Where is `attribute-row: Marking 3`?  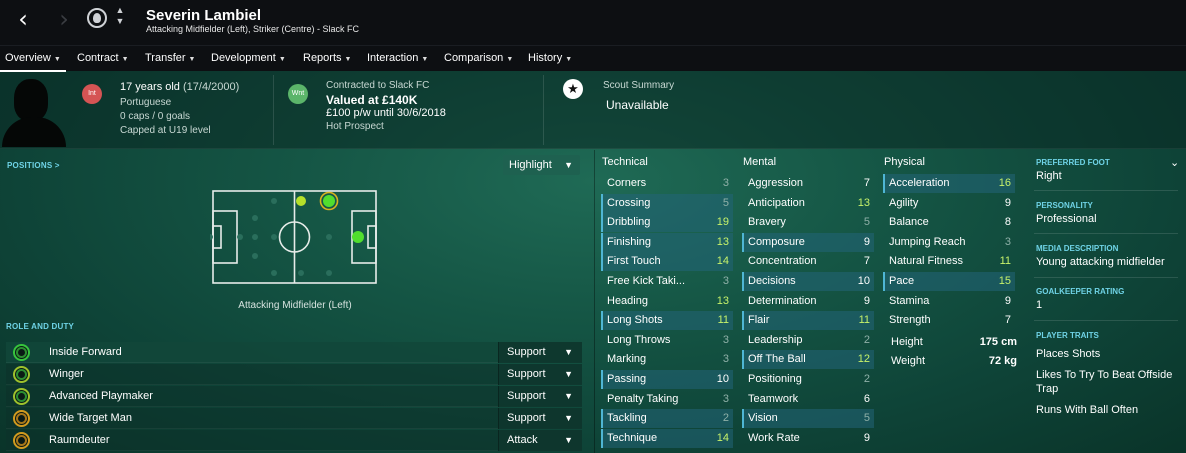 attribute-row: Marking 3 is located at coordinates (667, 359).